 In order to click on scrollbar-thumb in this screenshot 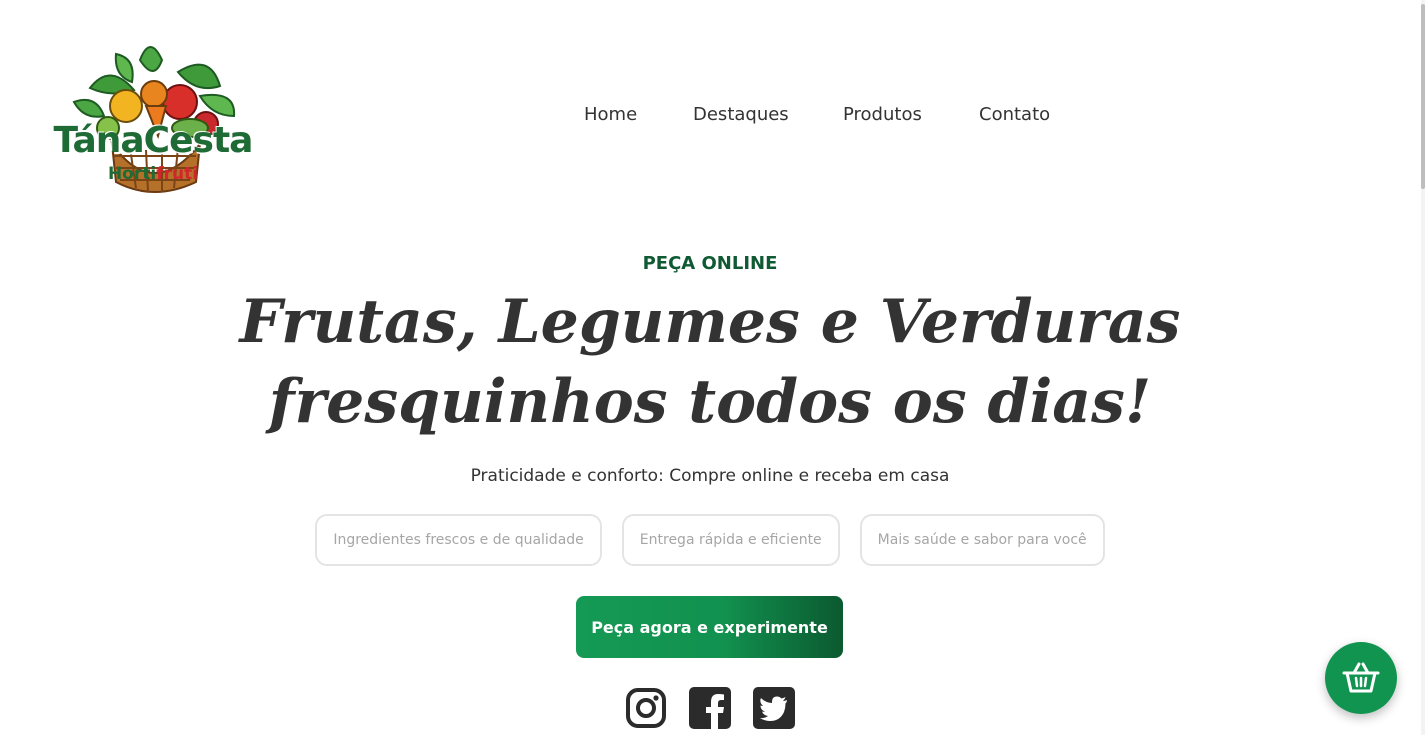, I will do `click(1423, 96)`.